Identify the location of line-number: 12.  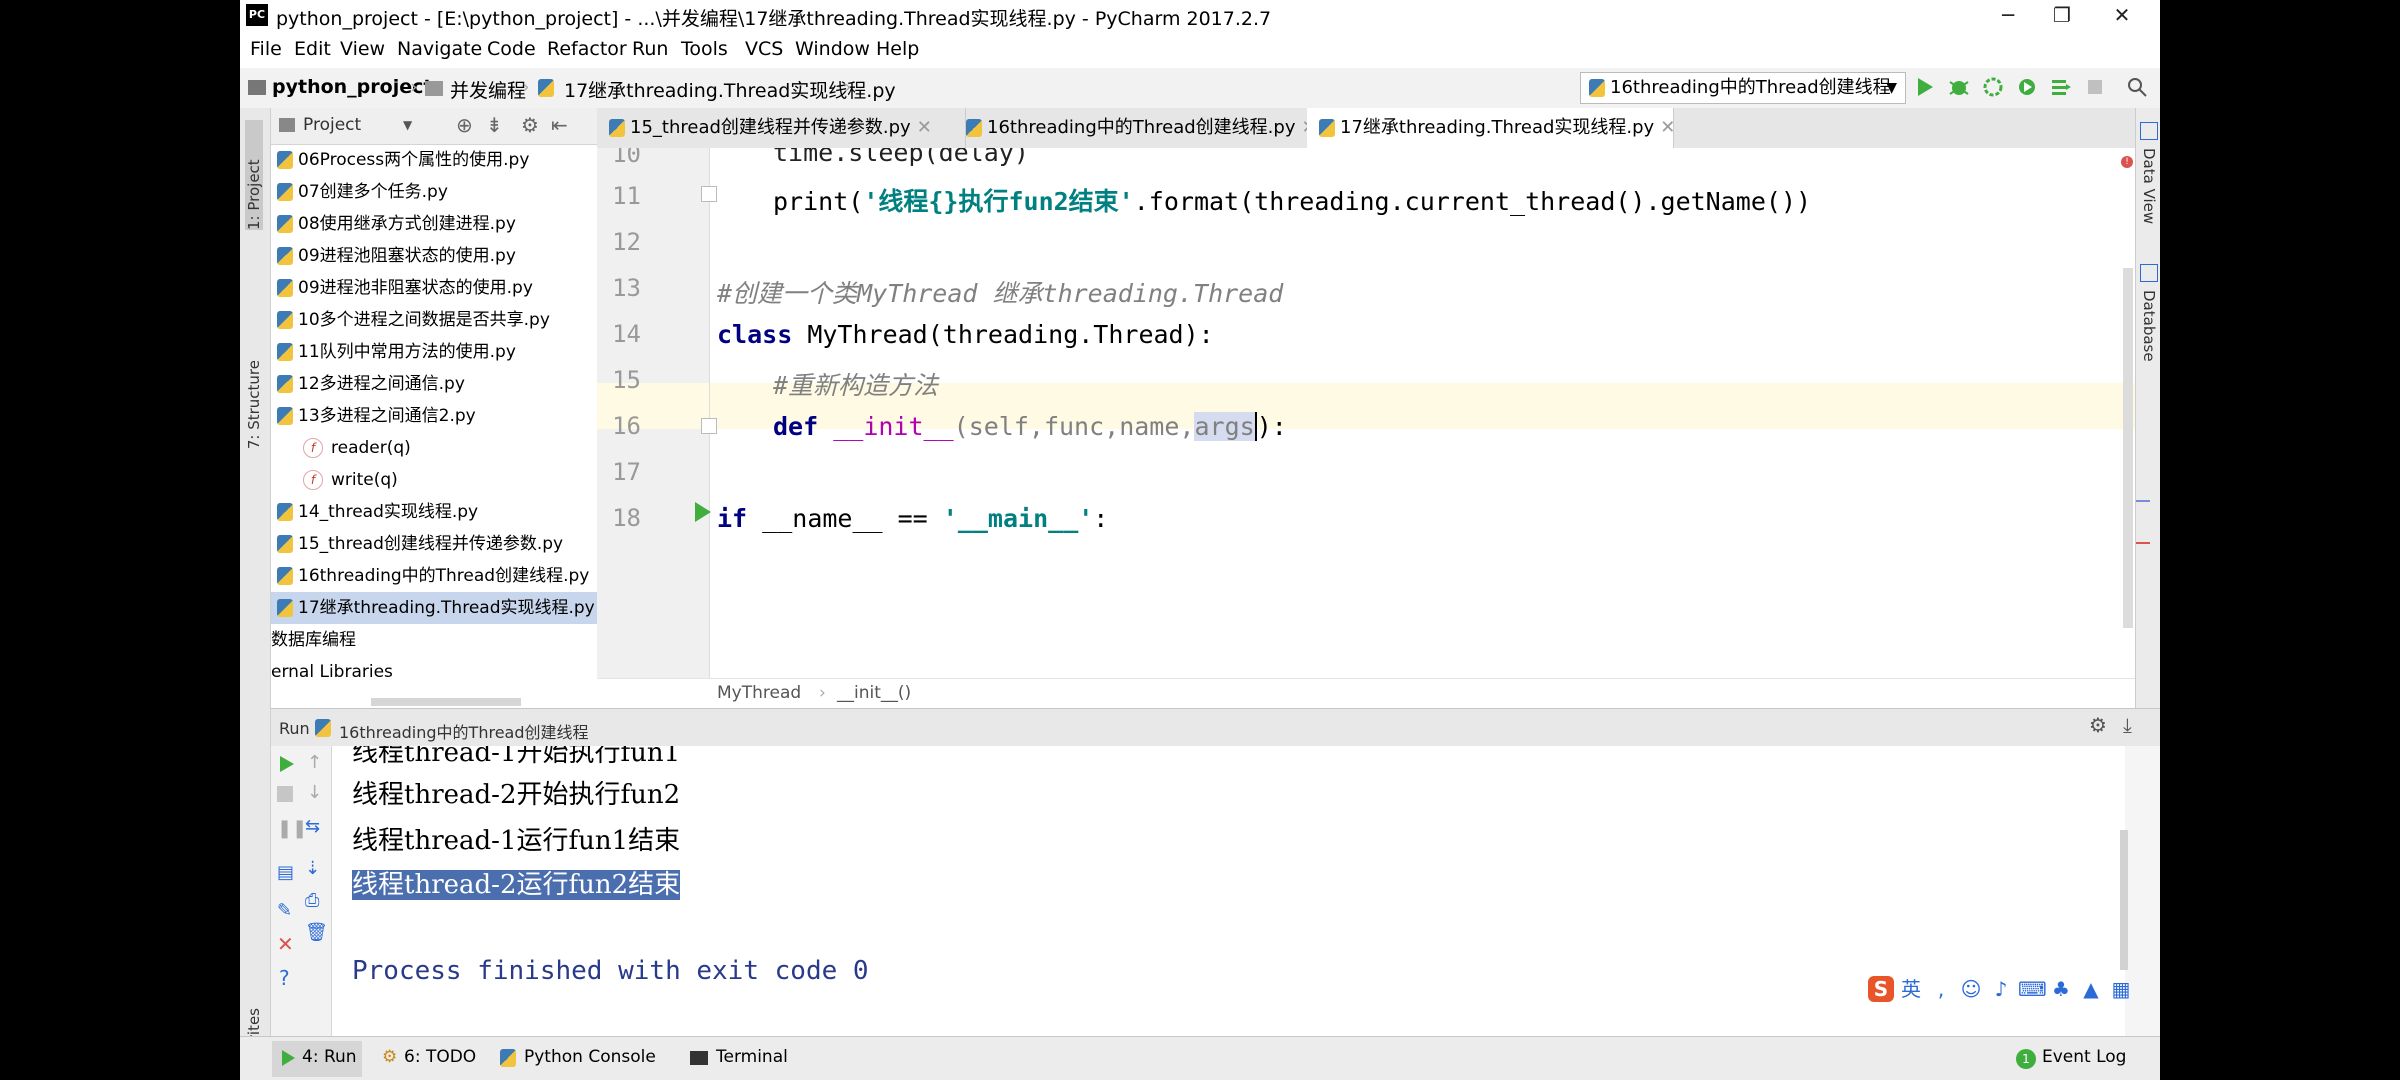
(626, 242).